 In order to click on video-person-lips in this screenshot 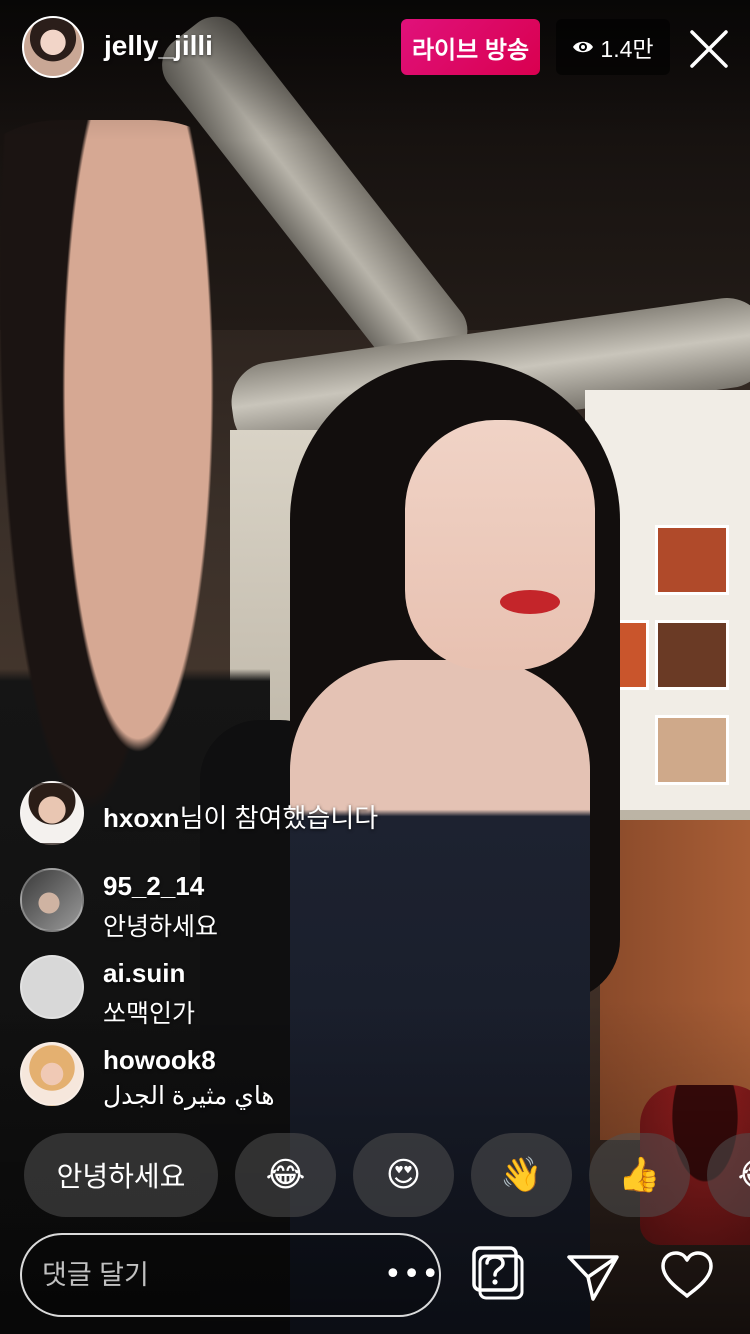, I will do `click(530, 602)`.